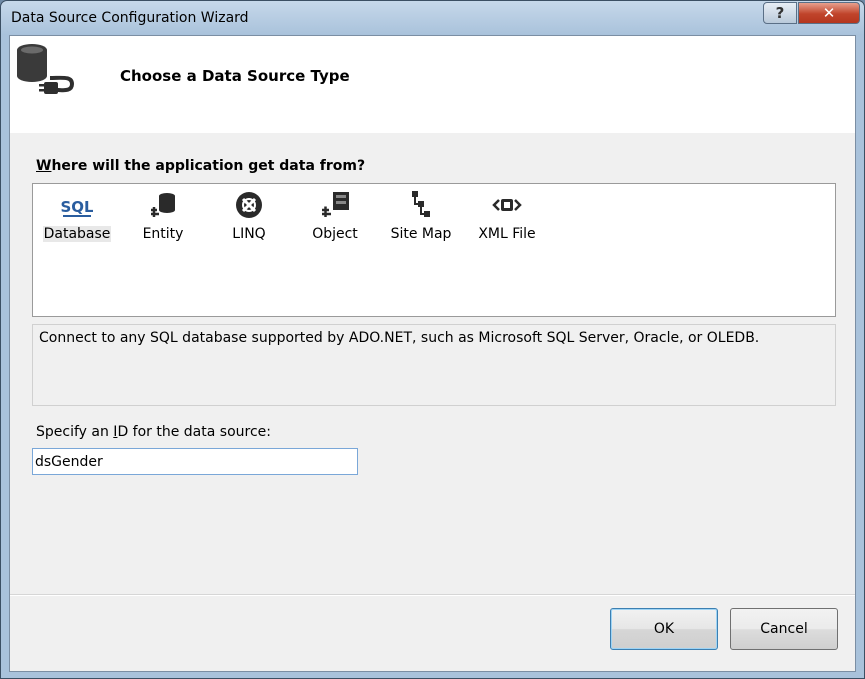 This screenshot has height=679, width=865. What do you see at coordinates (249, 234) in the screenshot?
I see `type-label: LINQ` at bounding box center [249, 234].